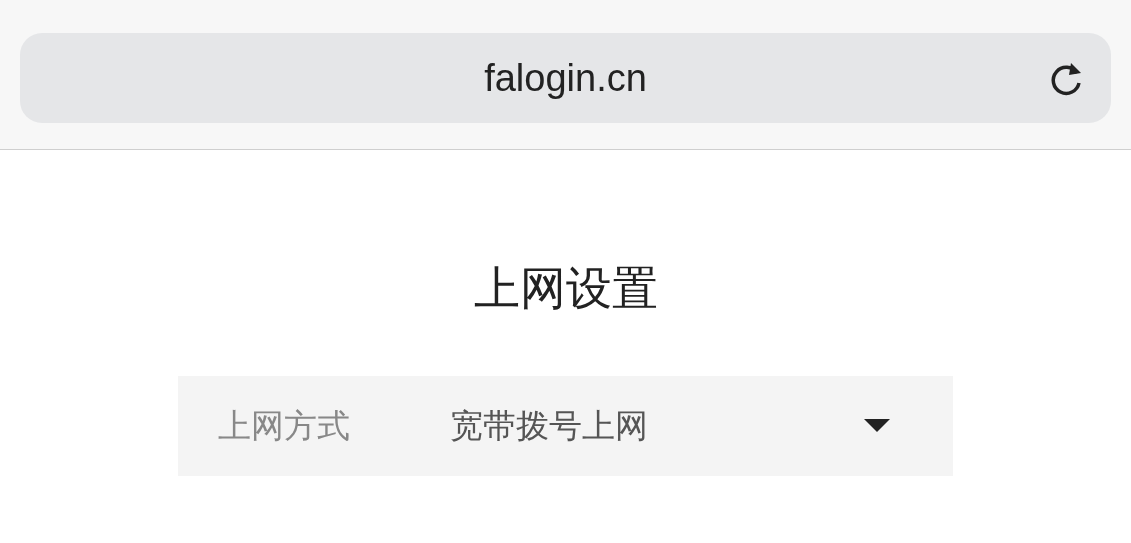 This screenshot has height=543, width=1131. I want to click on connection-type-dropdown: 宽带拨号上网, so click(670, 426).